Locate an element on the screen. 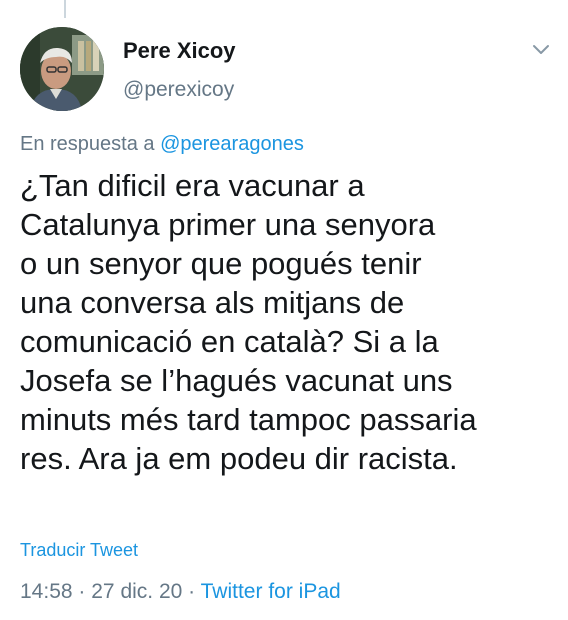 Image resolution: width=568 pixels, height=620 pixels. reply-prefix: En respuesta a is located at coordinates (87, 144).